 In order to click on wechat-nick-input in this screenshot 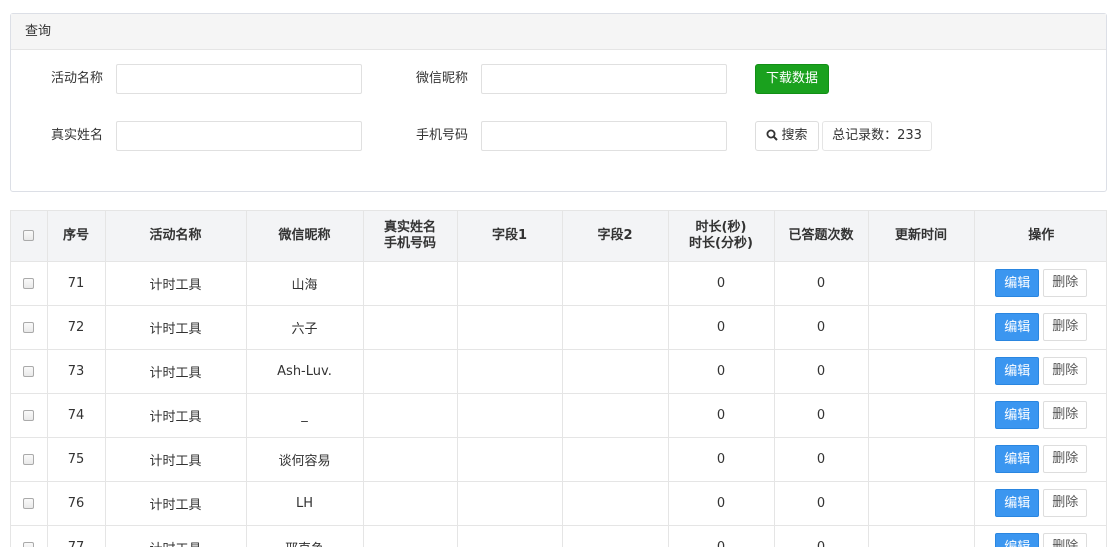, I will do `click(604, 79)`.